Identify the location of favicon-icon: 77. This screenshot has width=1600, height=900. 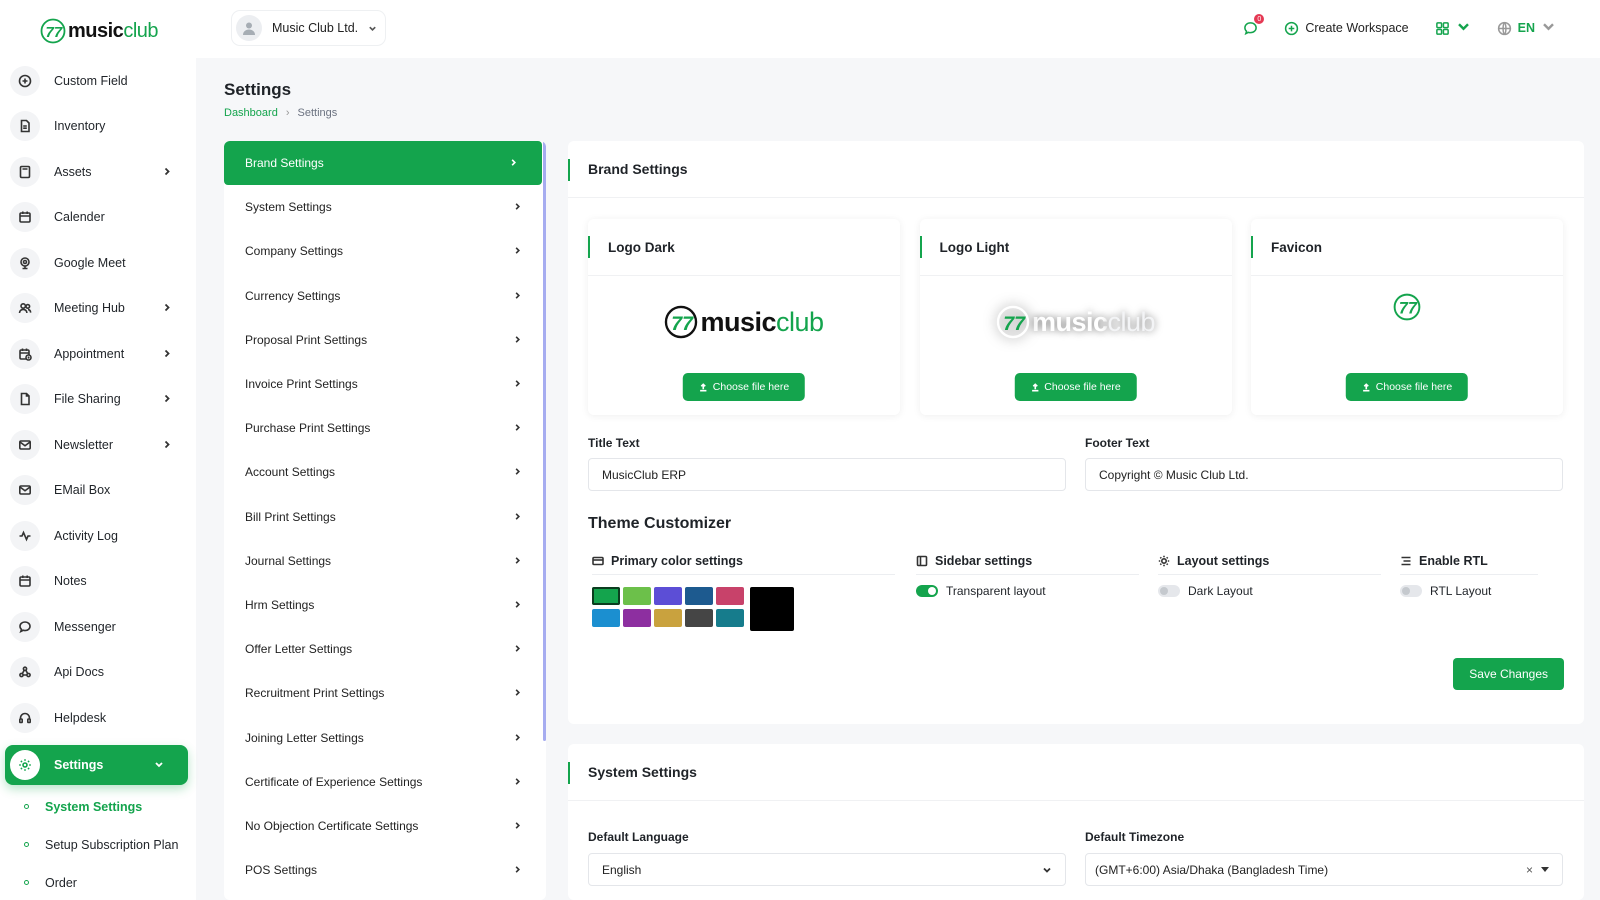
(1407, 307).